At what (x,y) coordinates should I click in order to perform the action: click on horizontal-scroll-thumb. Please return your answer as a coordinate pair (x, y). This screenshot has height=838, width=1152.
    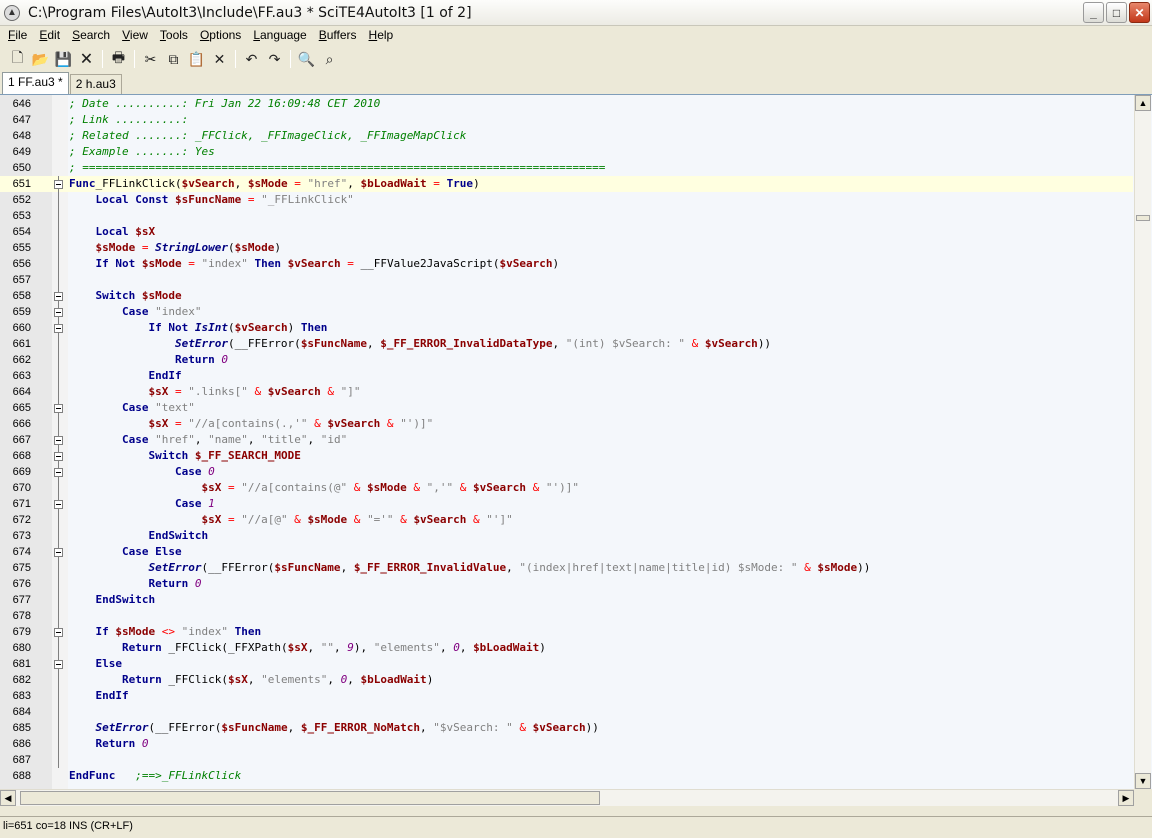
    Looking at the image, I should click on (310, 798).